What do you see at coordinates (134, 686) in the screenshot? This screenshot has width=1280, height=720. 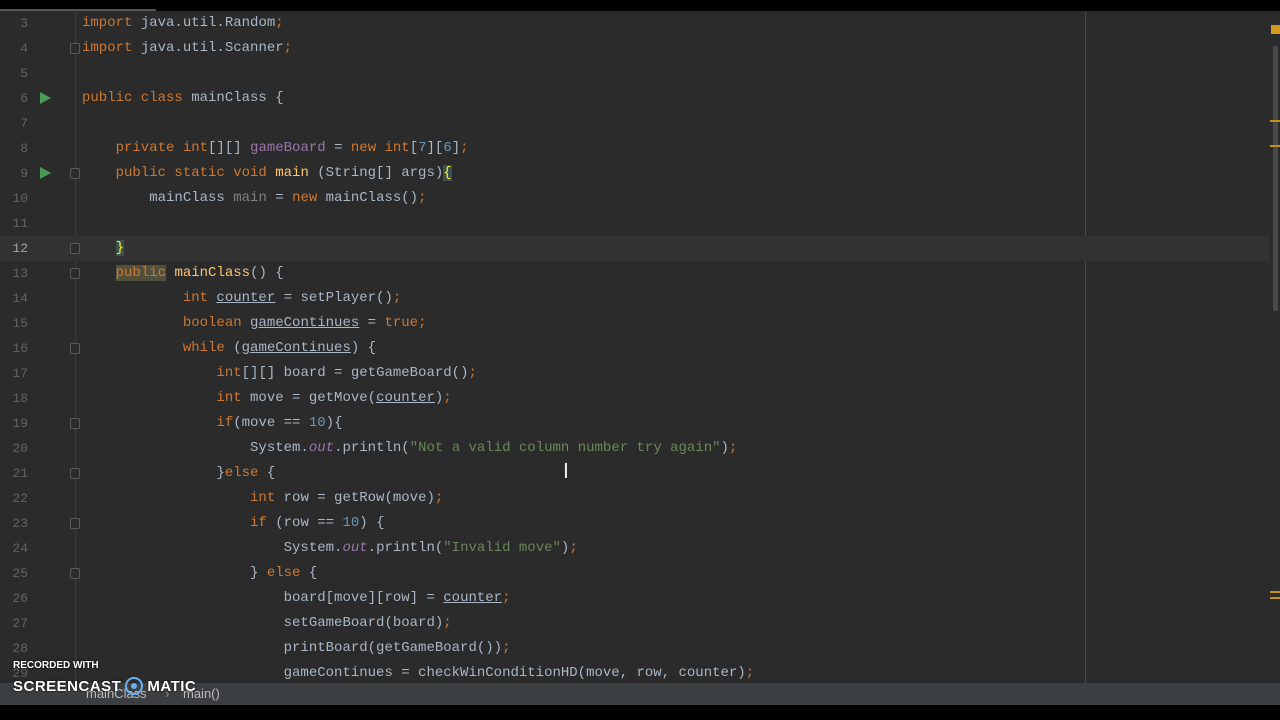 I see `record-dot-icon` at bounding box center [134, 686].